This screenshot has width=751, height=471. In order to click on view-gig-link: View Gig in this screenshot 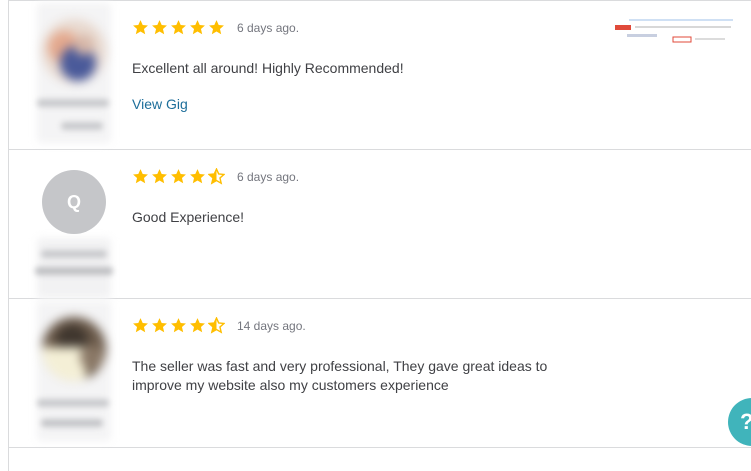, I will do `click(160, 104)`.